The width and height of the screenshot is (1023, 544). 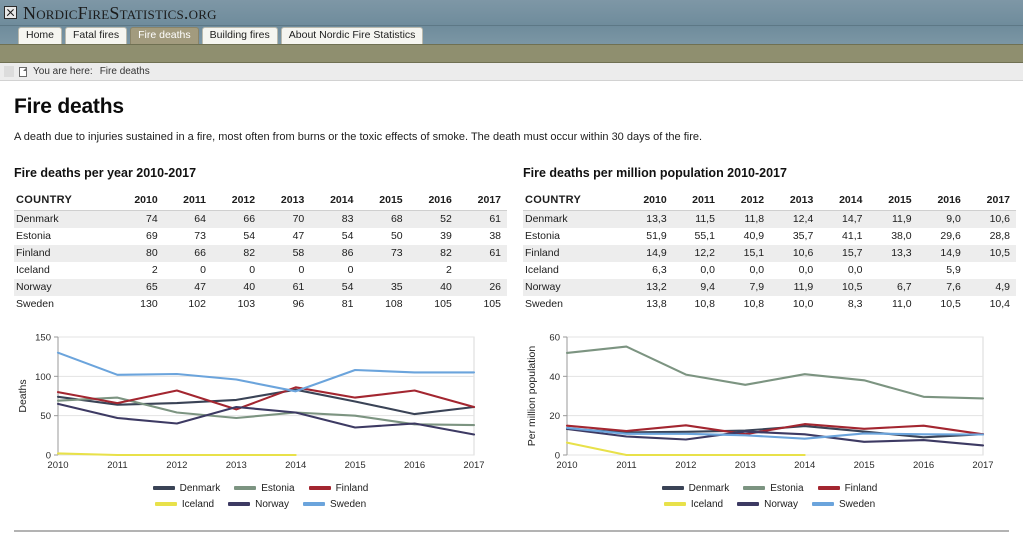 I want to click on cell-value: 15,7, so click(x=852, y=253).